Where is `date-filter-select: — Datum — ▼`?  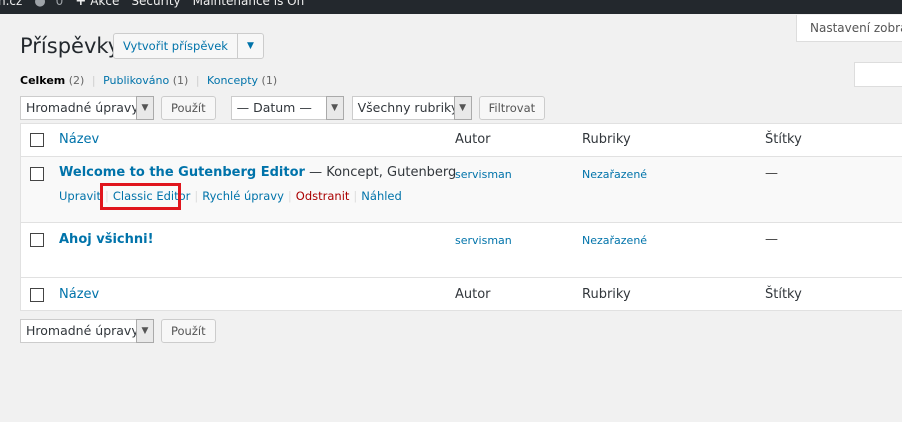
date-filter-select: — Datum — ▼ is located at coordinates (287, 108).